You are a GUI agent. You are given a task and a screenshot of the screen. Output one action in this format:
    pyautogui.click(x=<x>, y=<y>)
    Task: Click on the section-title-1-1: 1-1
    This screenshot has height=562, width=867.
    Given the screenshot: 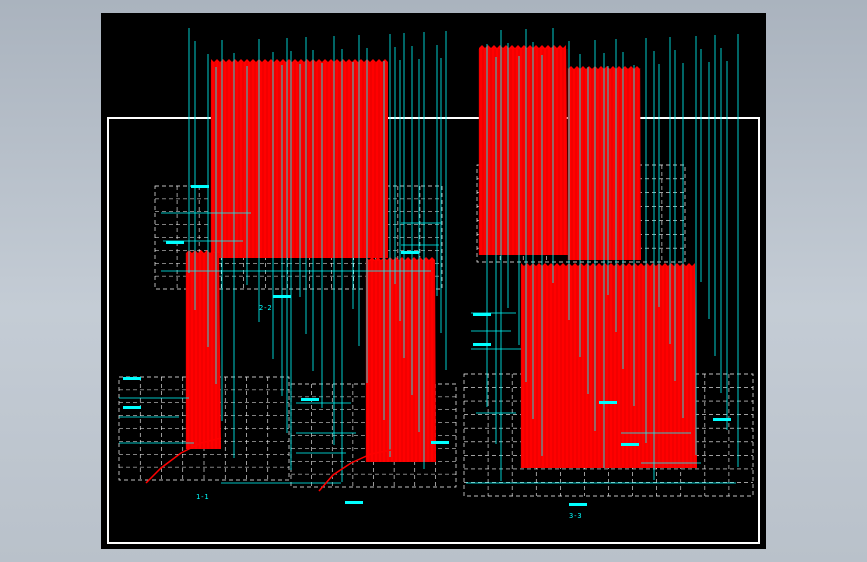 What is the action you would take?
    pyautogui.click(x=202, y=497)
    